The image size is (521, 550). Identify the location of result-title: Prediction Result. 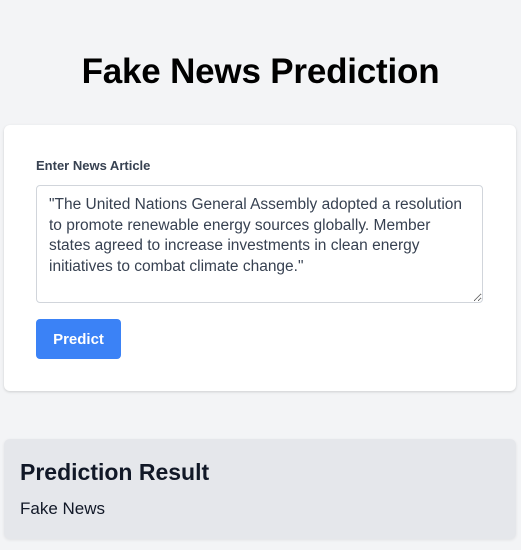
(115, 472).